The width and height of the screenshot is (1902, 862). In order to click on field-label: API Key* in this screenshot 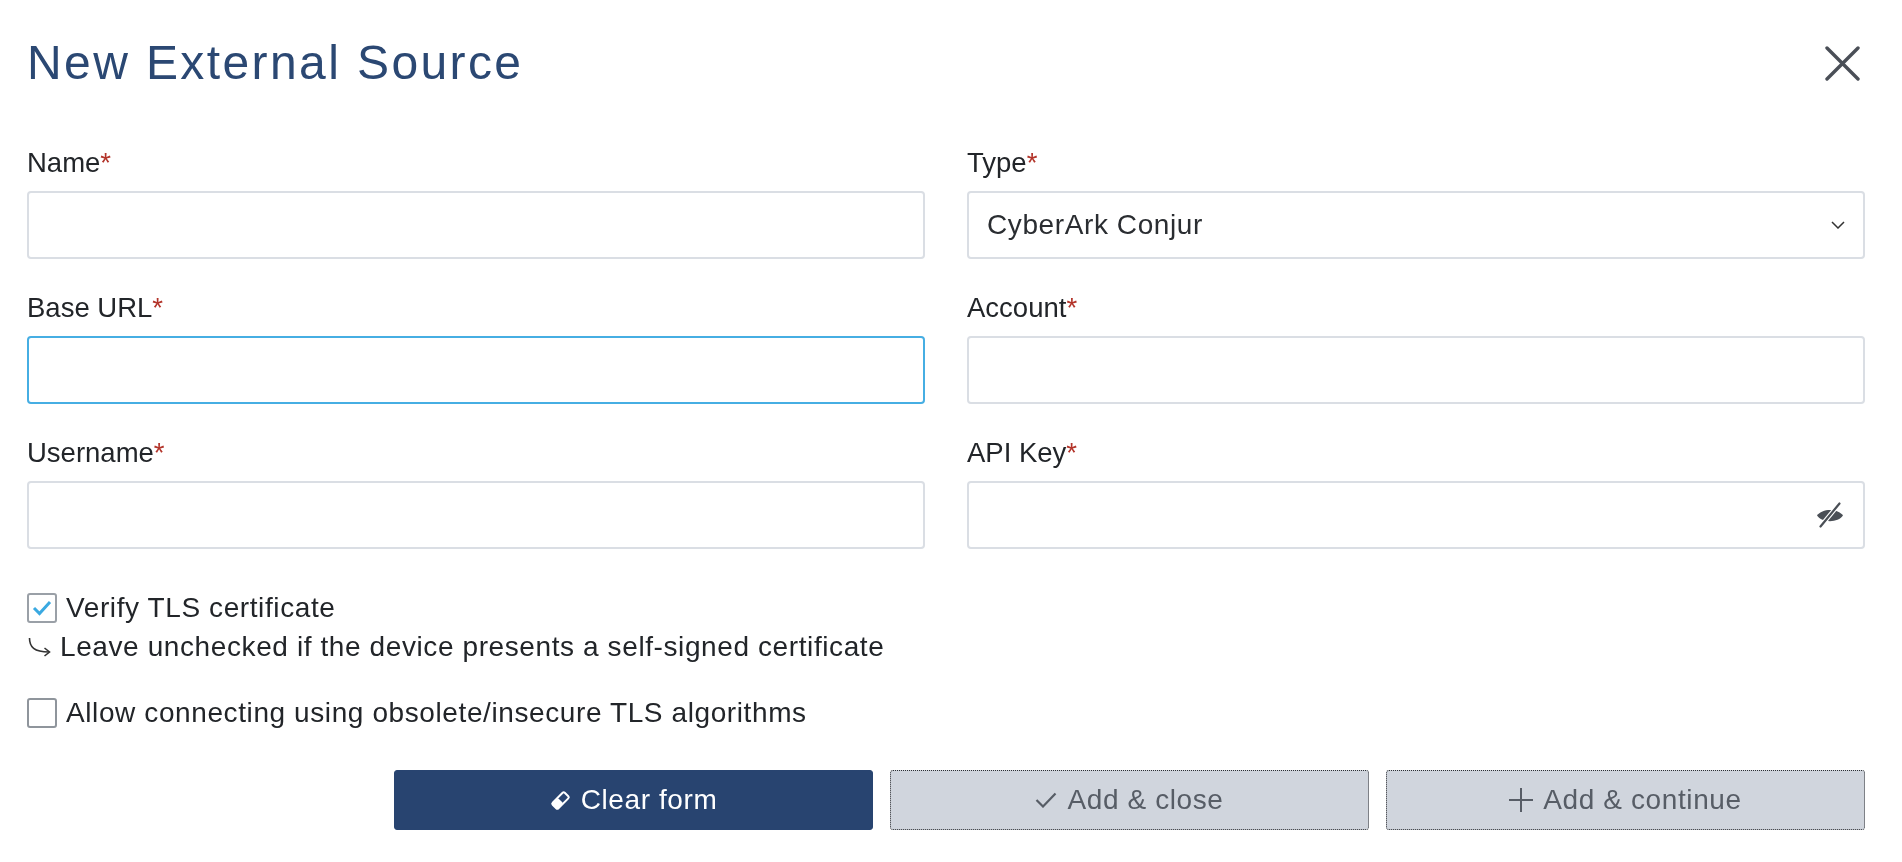, I will do `click(1023, 453)`.